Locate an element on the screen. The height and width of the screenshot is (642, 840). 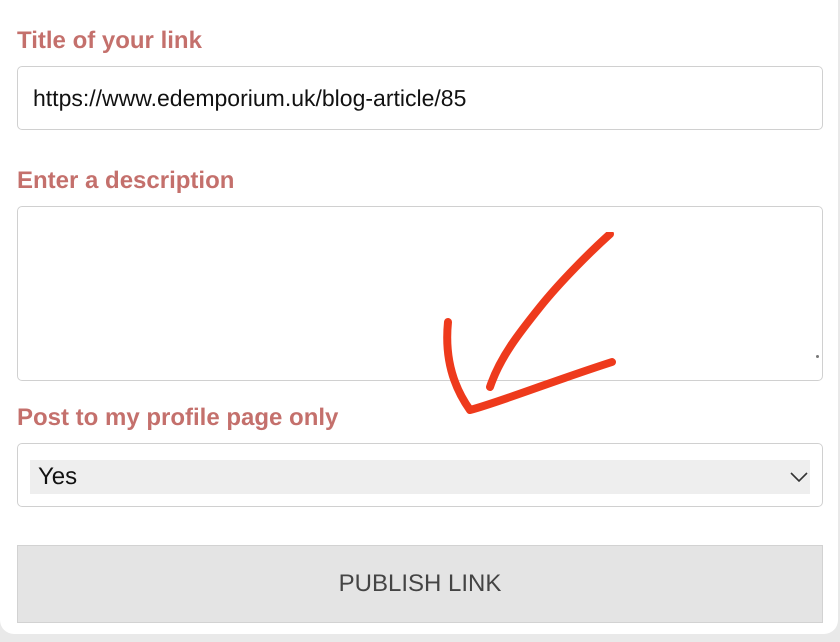
resize-grip-icon is located at coordinates (817, 356).